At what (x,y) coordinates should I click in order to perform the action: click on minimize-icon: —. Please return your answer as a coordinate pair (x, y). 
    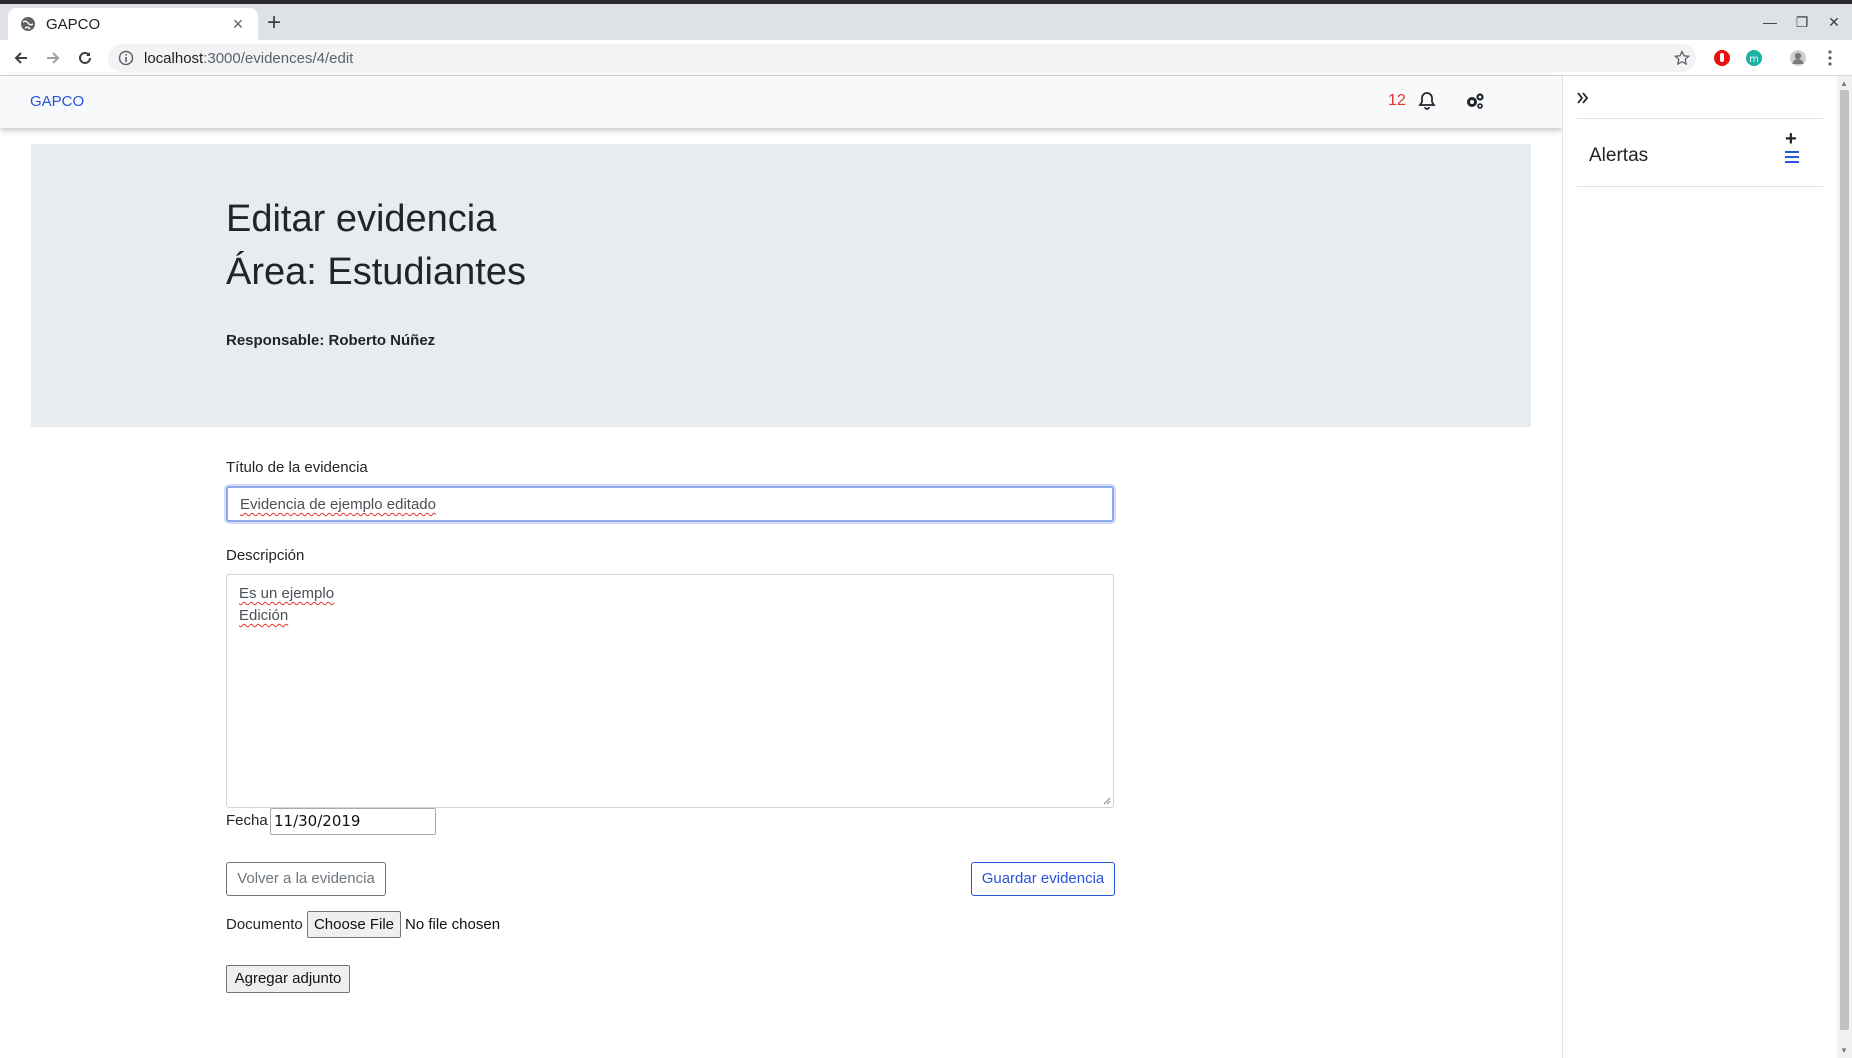
    Looking at the image, I should click on (1770, 22).